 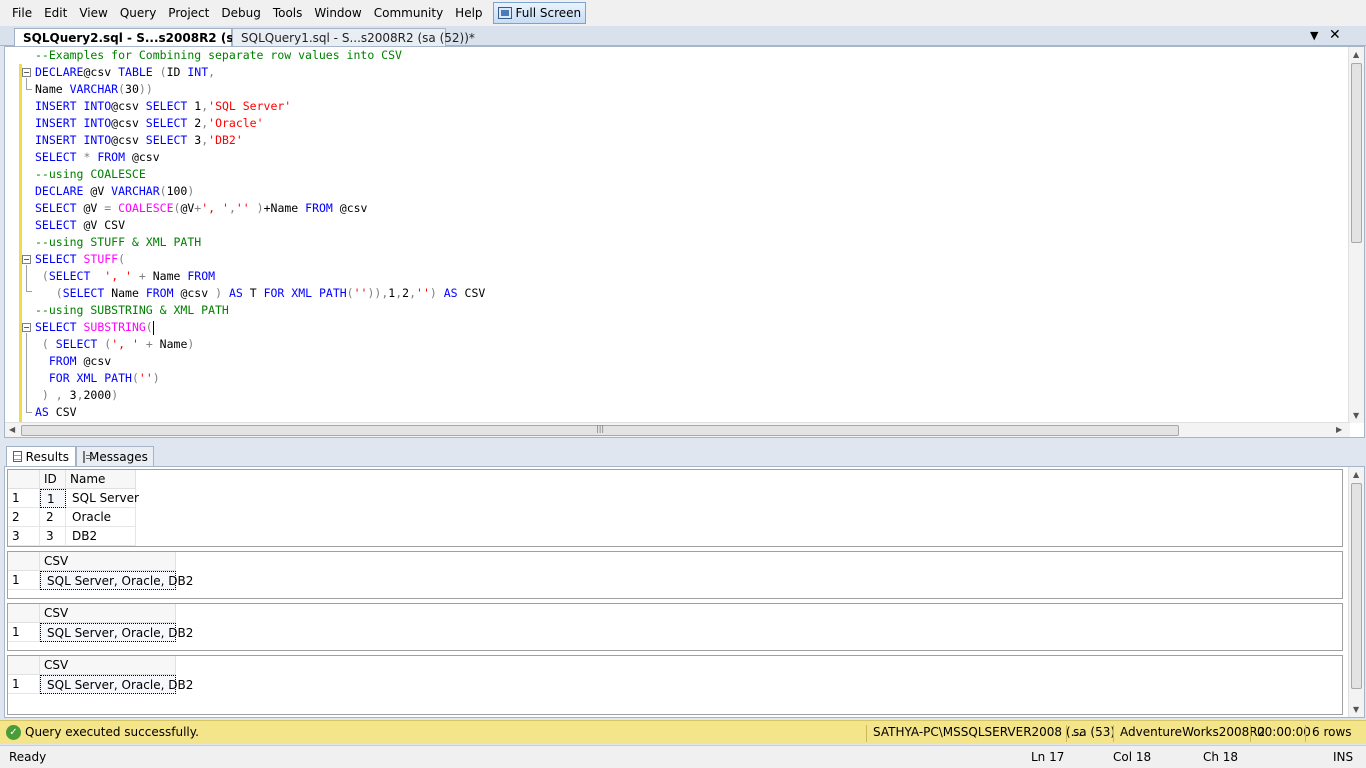 I want to click on code-line: Name VARCHAR(30)), so click(x=94, y=89).